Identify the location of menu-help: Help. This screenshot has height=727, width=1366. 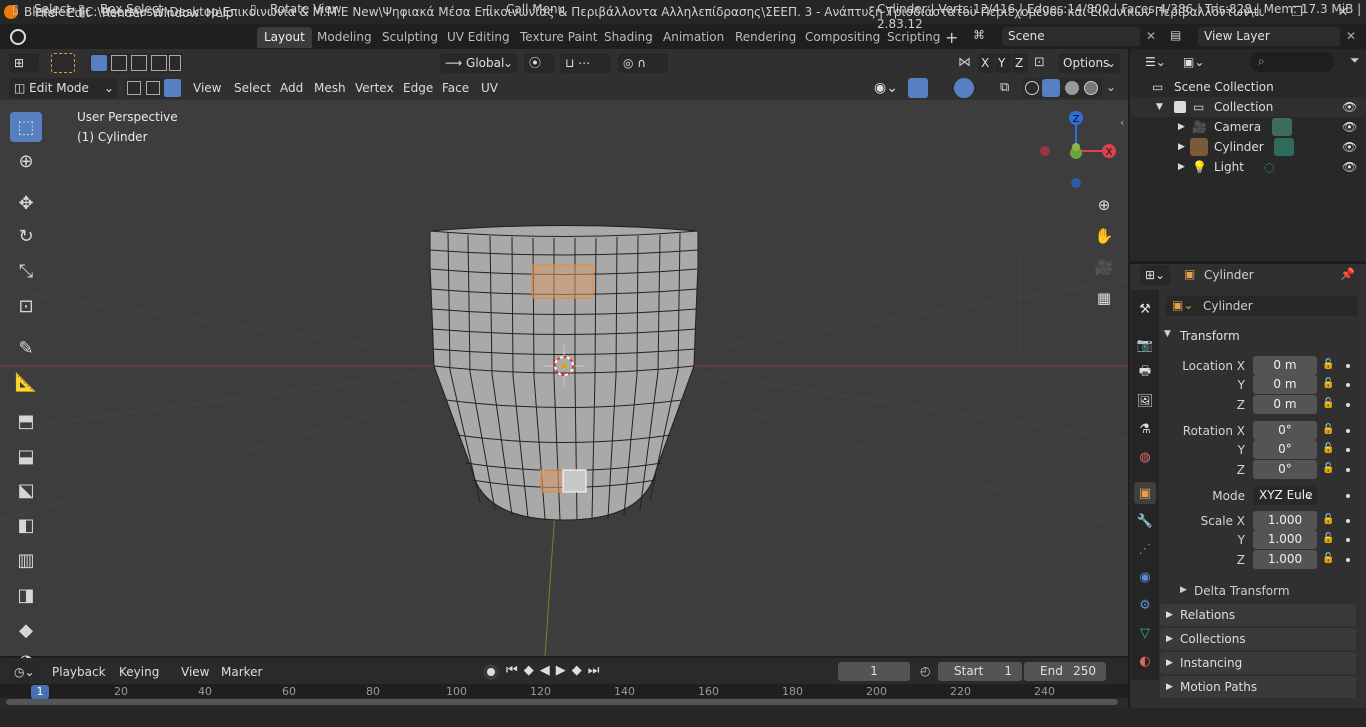
(219, 13).